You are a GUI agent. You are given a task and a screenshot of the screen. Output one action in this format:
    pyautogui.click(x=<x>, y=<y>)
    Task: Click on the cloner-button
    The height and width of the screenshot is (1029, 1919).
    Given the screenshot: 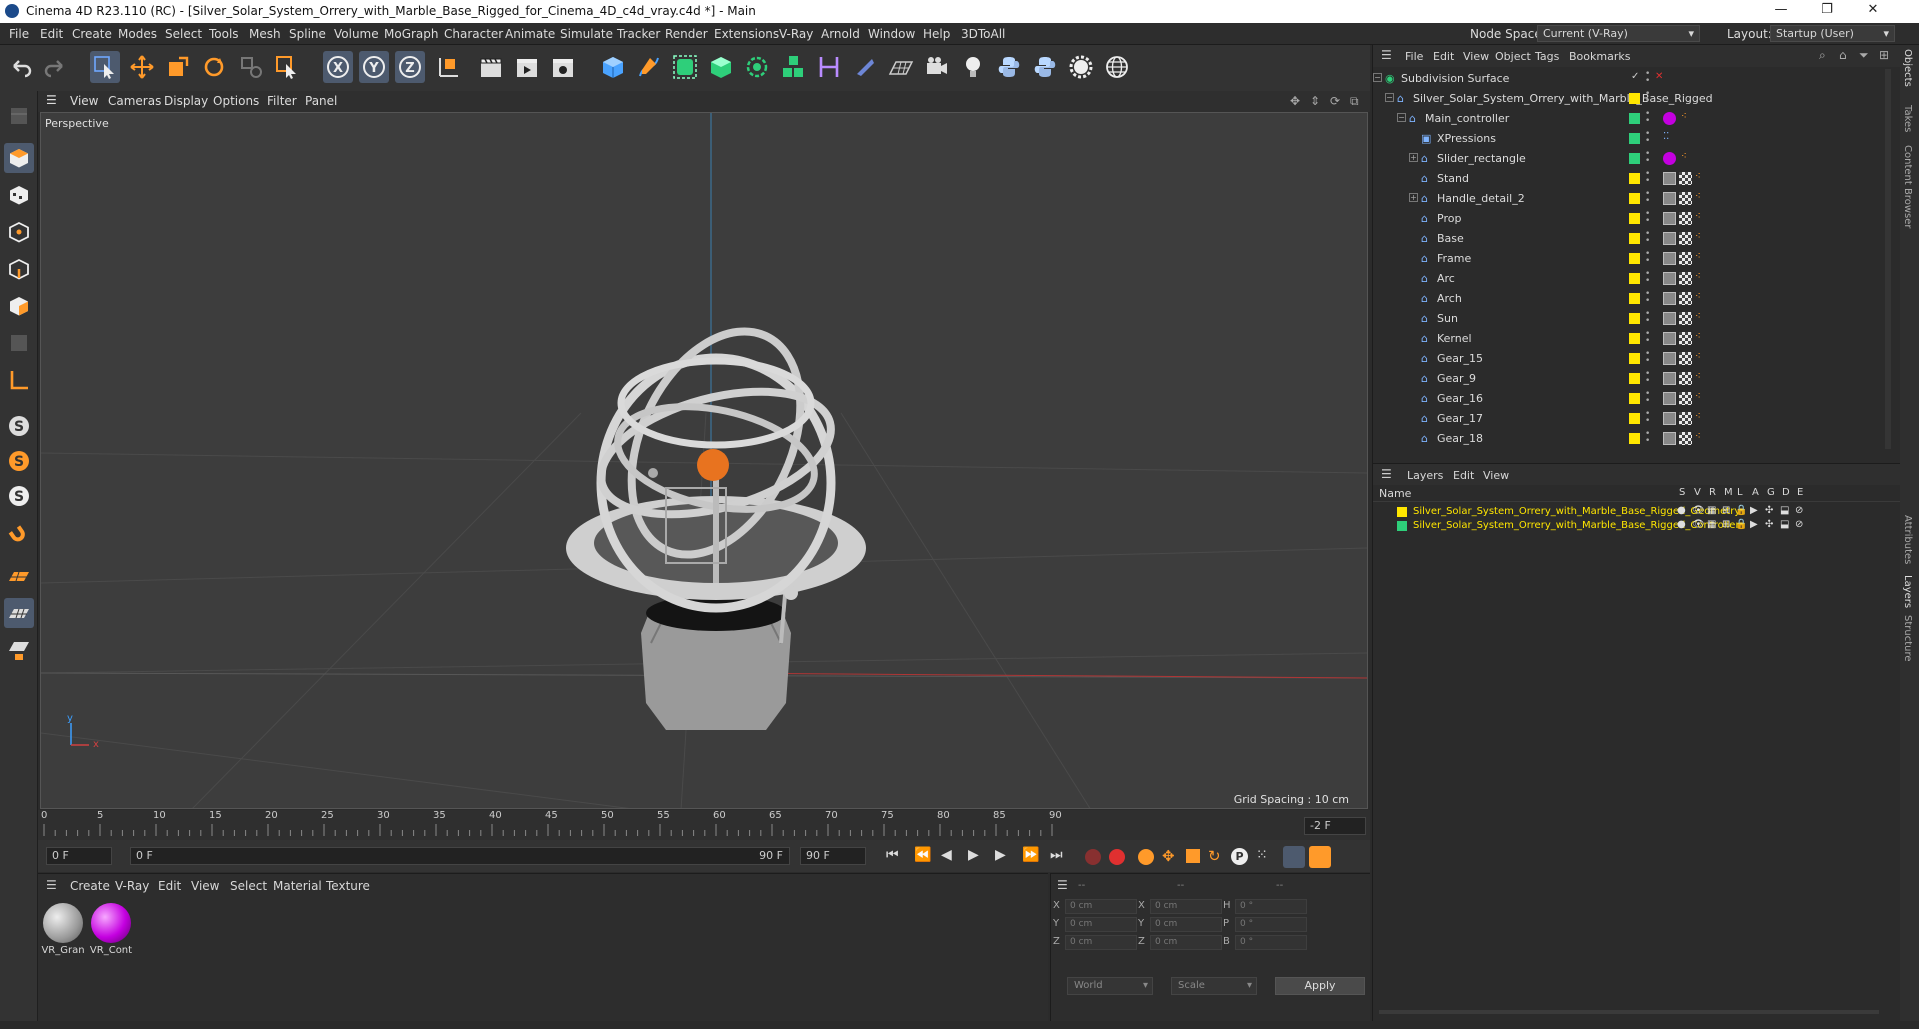 What is the action you would take?
    pyautogui.click(x=757, y=67)
    